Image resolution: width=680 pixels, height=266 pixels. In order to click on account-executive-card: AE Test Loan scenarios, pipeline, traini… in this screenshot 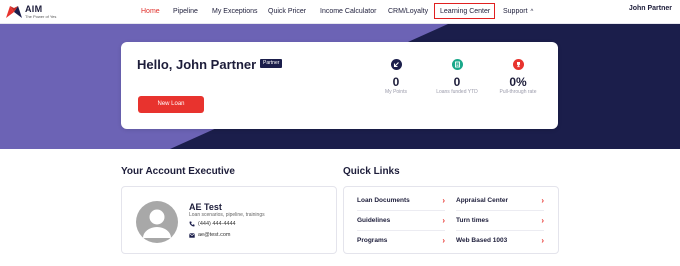, I will do `click(229, 220)`.